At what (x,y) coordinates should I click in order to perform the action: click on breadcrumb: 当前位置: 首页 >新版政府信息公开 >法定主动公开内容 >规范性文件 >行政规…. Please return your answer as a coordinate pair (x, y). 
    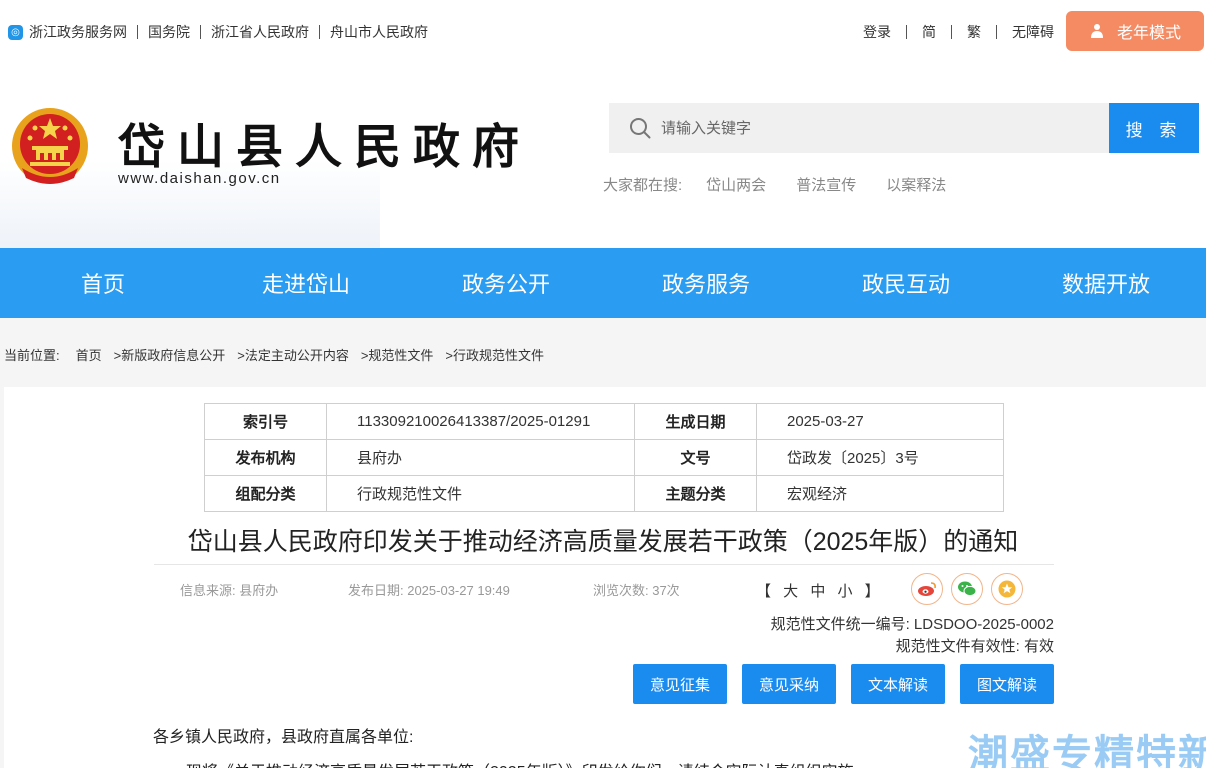
    Looking at the image, I should click on (280, 354).